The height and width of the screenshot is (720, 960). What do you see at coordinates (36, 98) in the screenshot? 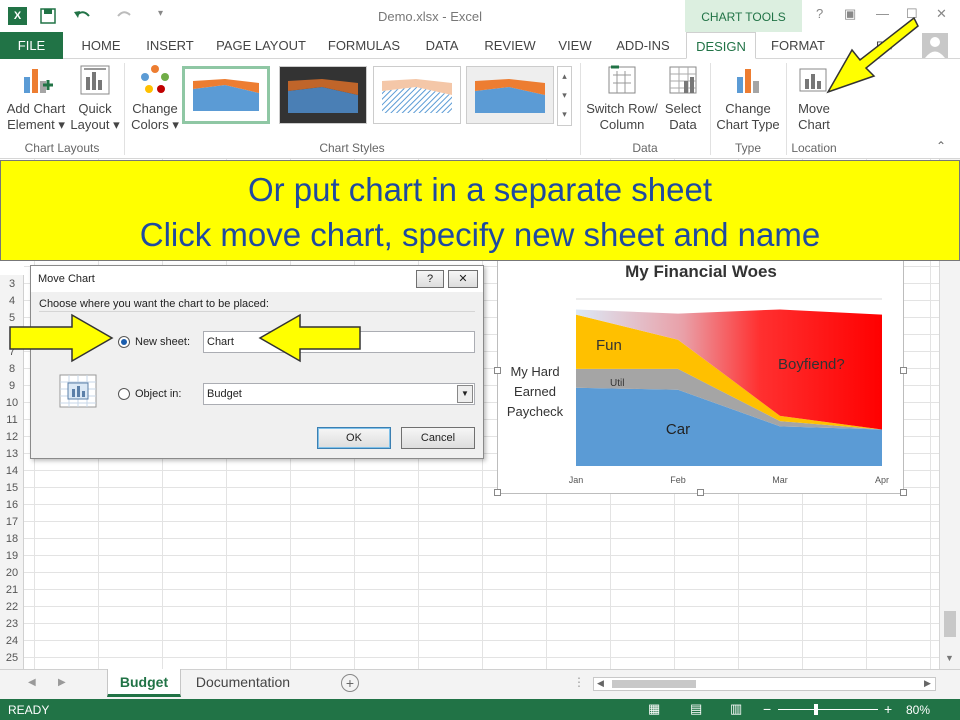
I see `add-chart-element-button: Add Chart Element ▾` at bounding box center [36, 98].